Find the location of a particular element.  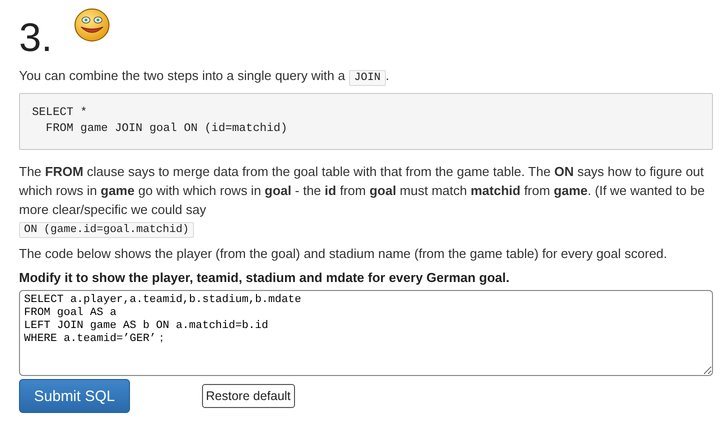

task-text: Modify it to show the player, teamid, stadium and mdate for every German goal. is located at coordinates (264, 278).